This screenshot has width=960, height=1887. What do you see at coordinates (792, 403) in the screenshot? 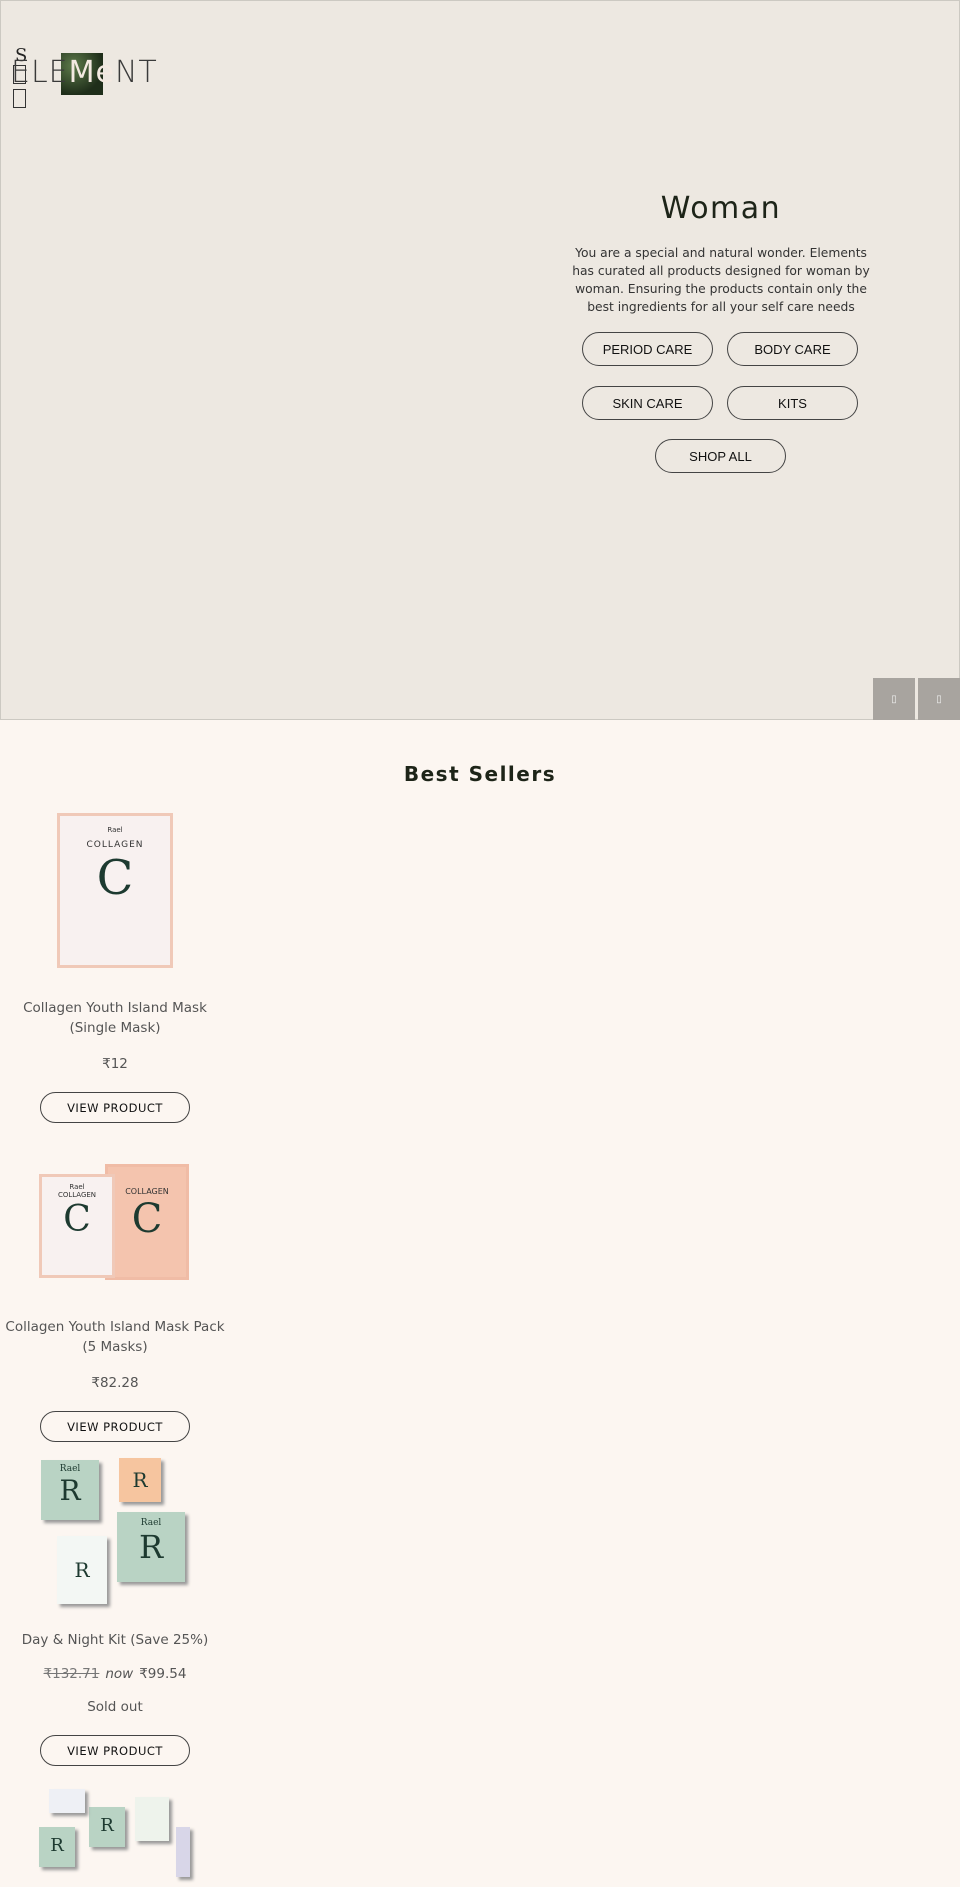
I see `kits-button: KITS` at bounding box center [792, 403].